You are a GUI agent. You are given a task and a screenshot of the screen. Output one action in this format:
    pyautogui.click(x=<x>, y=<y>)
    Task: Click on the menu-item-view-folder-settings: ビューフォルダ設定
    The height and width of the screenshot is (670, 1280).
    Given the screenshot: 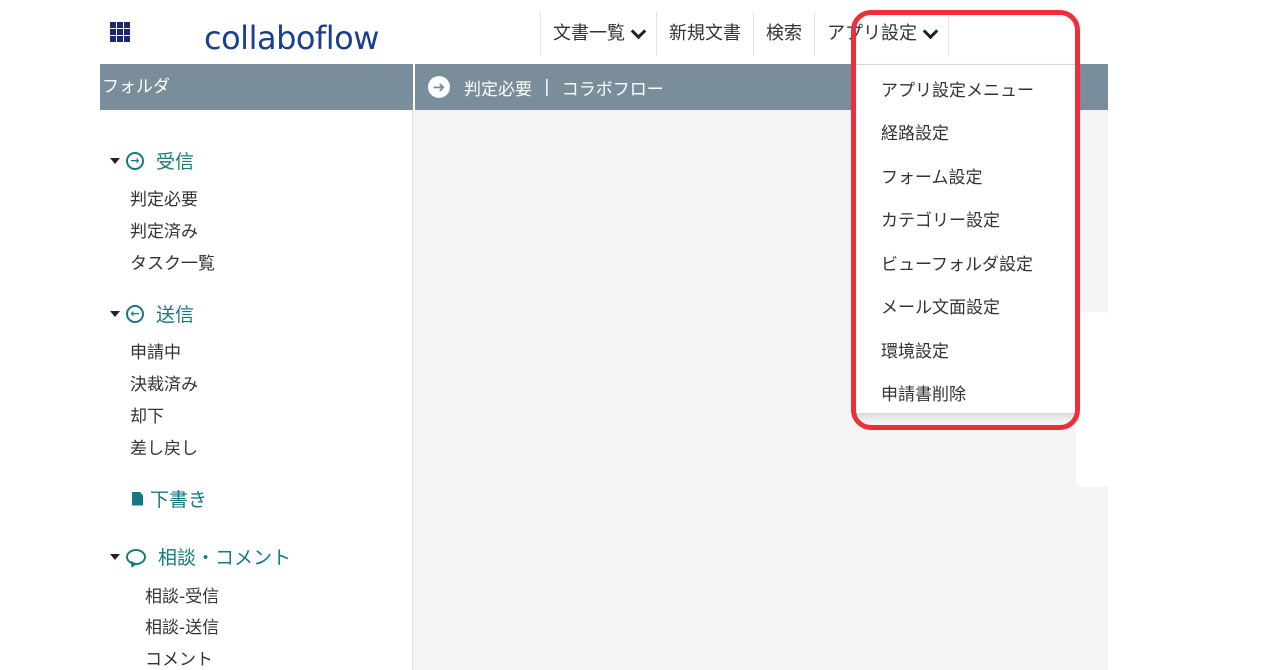 What is the action you would take?
    pyautogui.click(x=957, y=262)
    